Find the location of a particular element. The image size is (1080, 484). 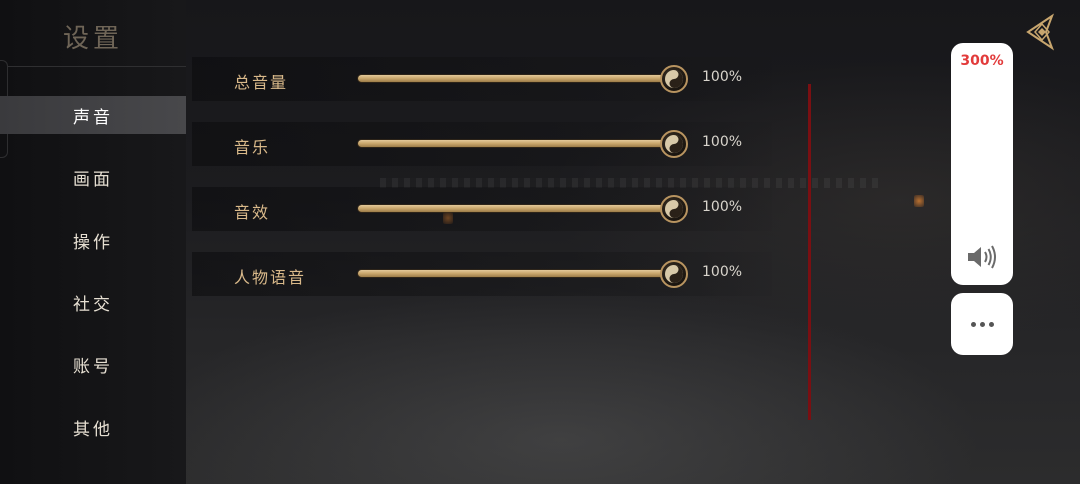

sidebar-item-display: 画面 is located at coordinates (93, 177).